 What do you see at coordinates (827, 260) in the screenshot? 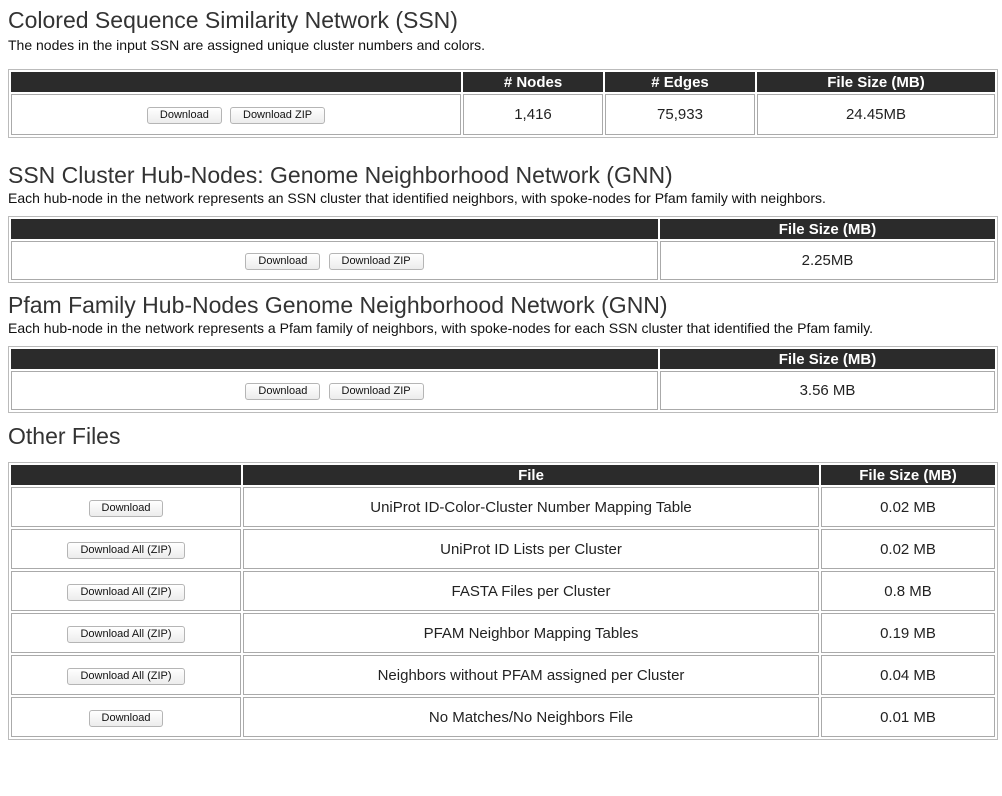
I see `gnn-cluster-size-value: 2.25MB` at bounding box center [827, 260].